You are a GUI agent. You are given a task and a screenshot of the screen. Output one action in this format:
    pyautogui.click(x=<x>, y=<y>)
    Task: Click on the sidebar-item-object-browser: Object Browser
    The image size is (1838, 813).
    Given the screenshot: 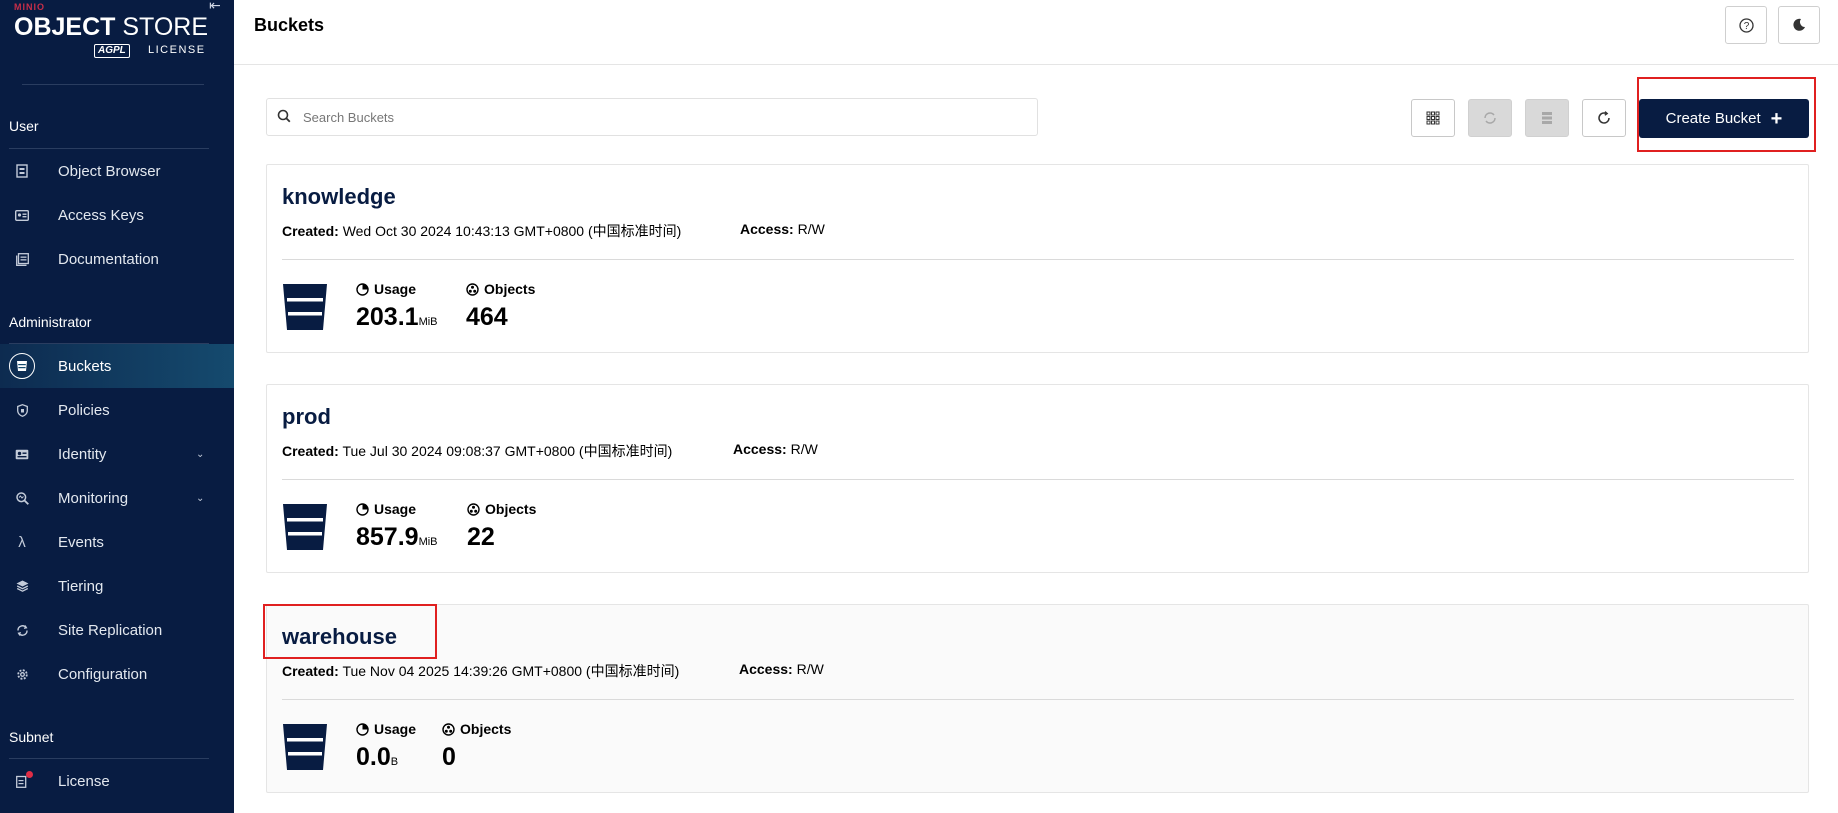 What is the action you would take?
    pyautogui.click(x=117, y=171)
    